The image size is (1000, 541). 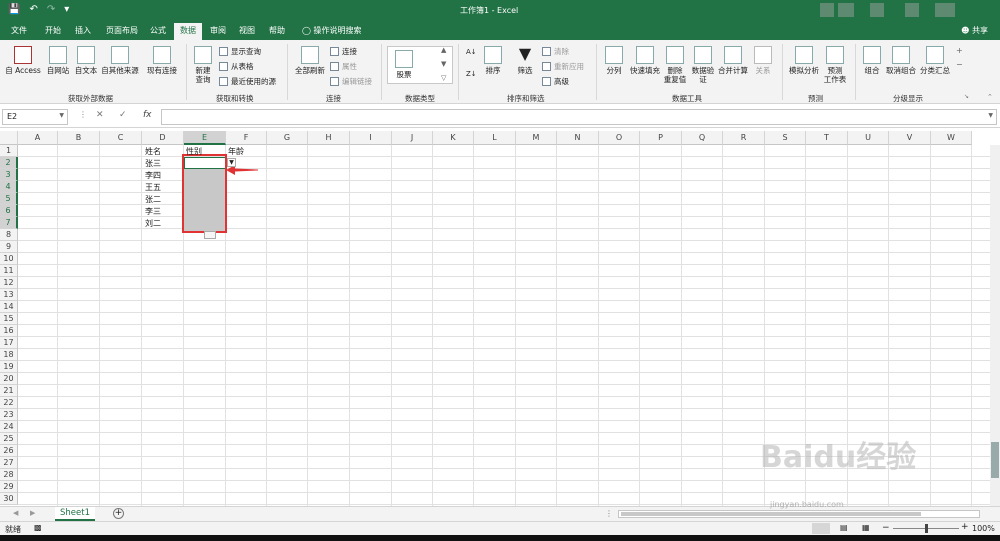 What do you see at coordinates (609, 513) in the screenshot?
I see `split-handle-icon: ⋮` at bounding box center [609, 513].